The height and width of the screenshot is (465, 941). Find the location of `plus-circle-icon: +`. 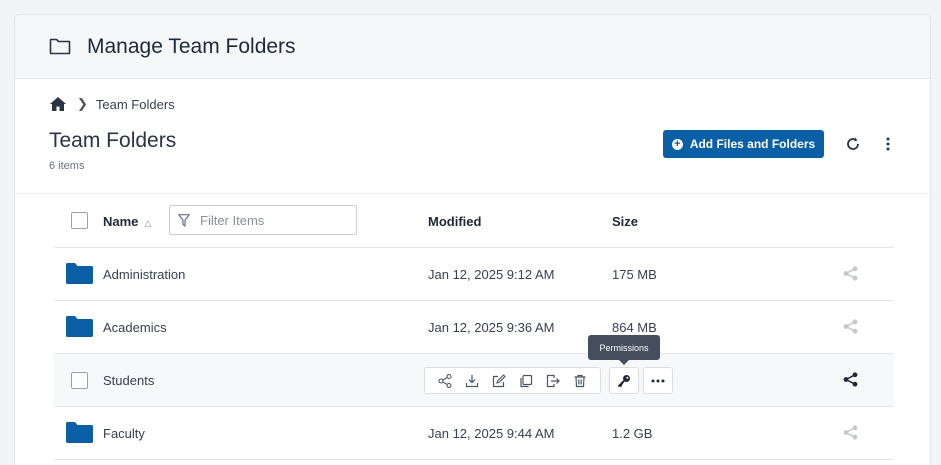

plus-circle-icon: + is located at coordinates (677, 144).